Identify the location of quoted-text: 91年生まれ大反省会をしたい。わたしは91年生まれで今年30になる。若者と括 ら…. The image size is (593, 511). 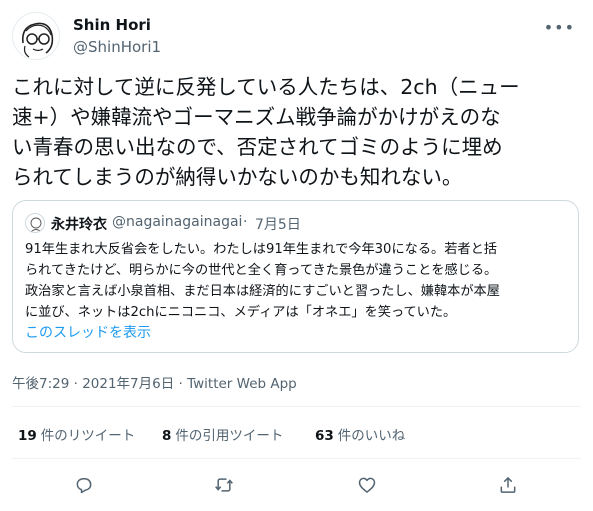
(262, 281).